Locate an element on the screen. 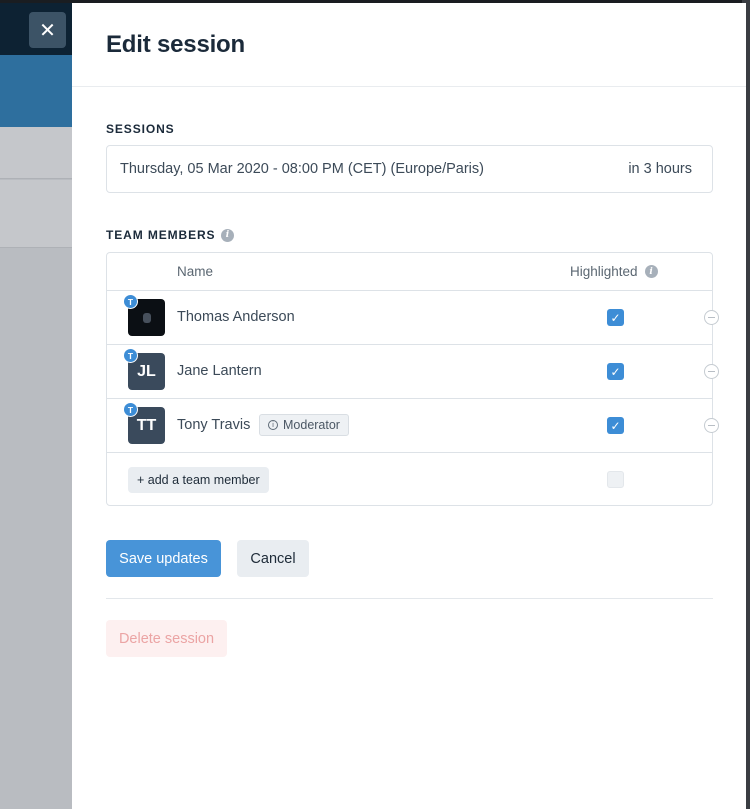 The image size is (750, 809). table-row: T JL Jane Lantern ✓ is located at coordinates (413, 372).